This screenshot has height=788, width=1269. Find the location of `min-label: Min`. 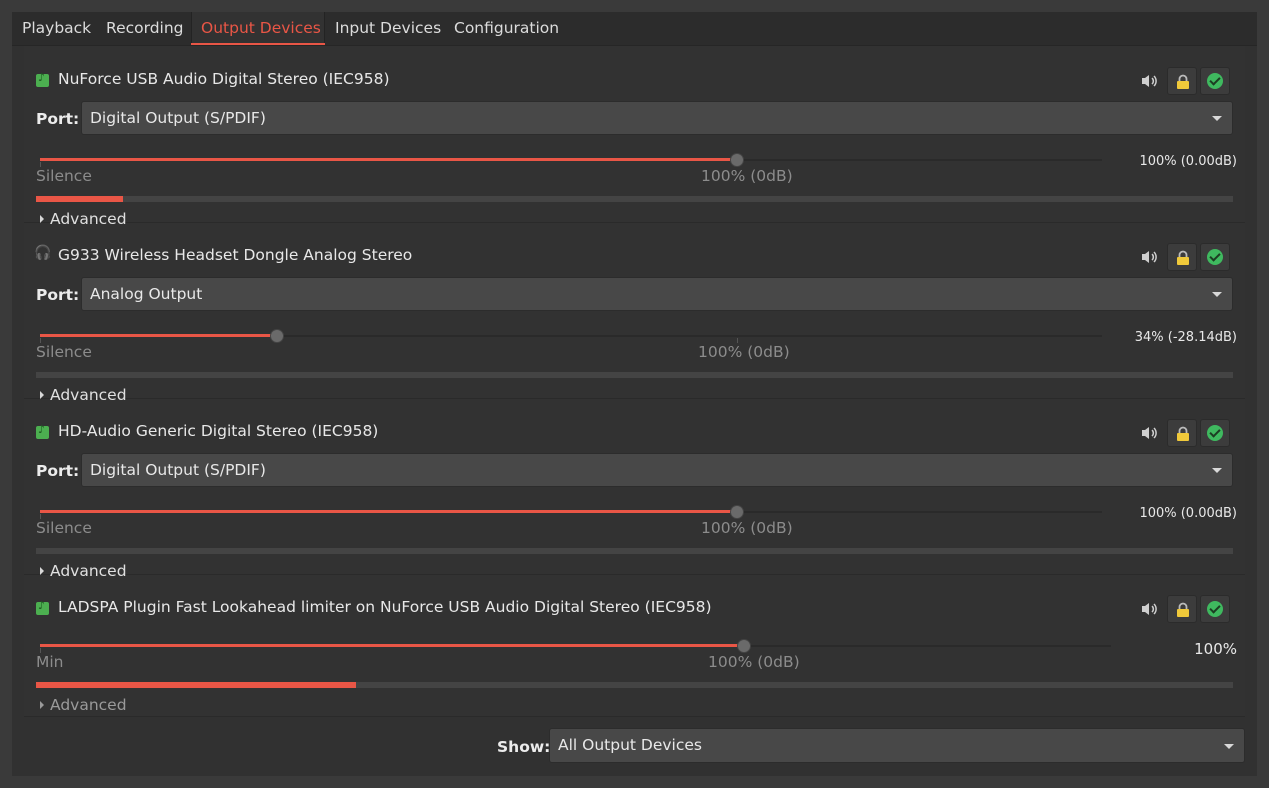

min-label: Min is located at coordinates (50, 662).